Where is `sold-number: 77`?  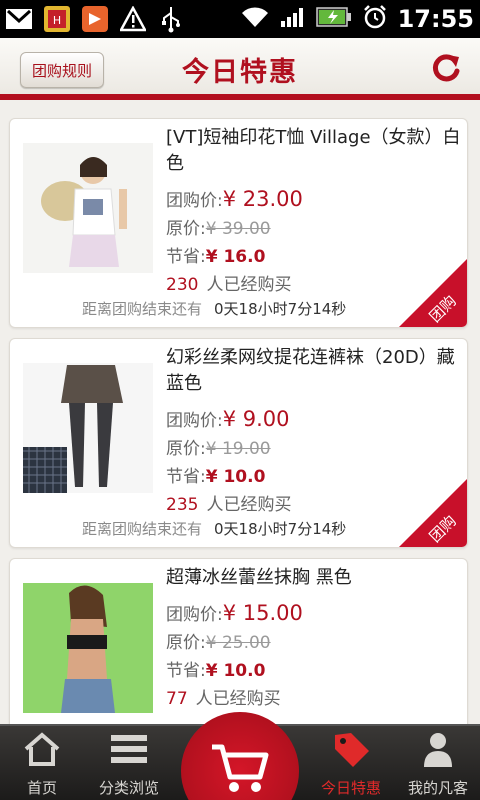
sold-number: 77 is located at coordinates (177, 699).